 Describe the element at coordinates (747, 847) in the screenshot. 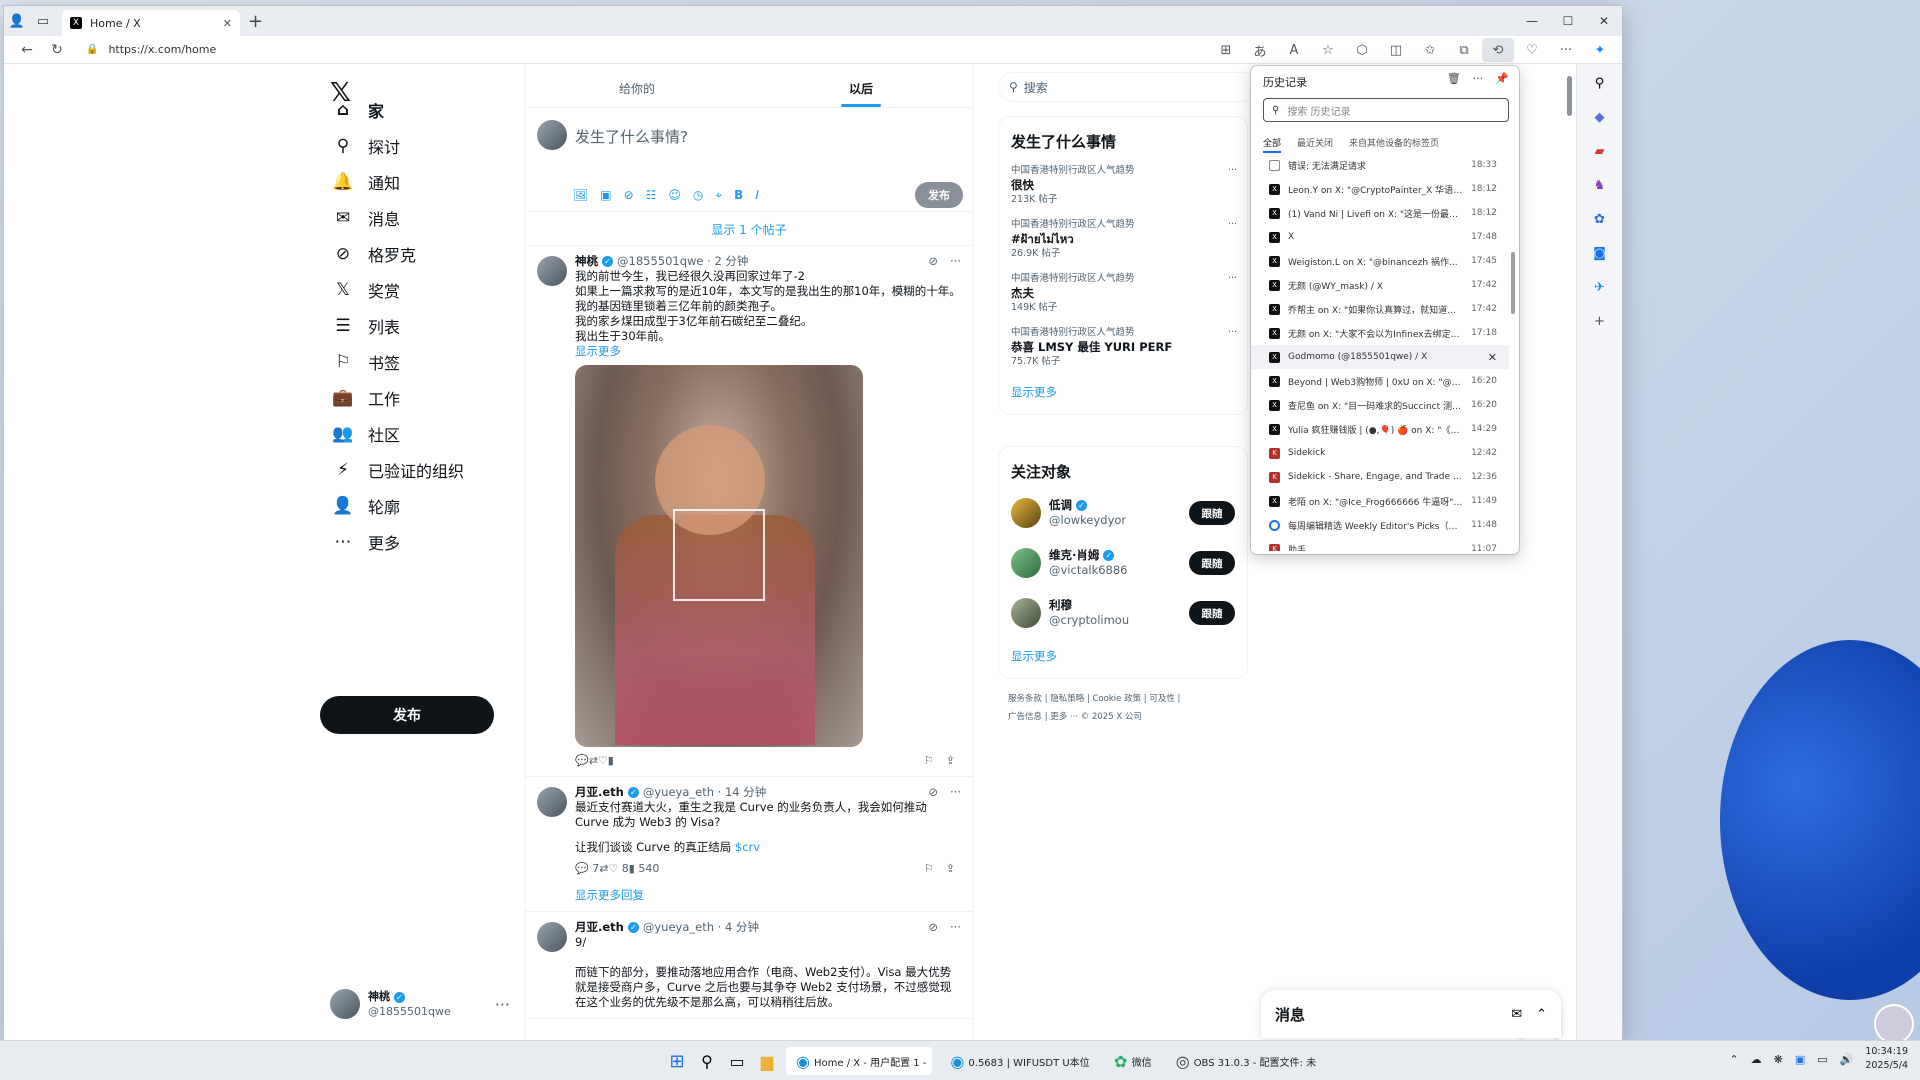

I see `cashtag-link: $crv` at that location.